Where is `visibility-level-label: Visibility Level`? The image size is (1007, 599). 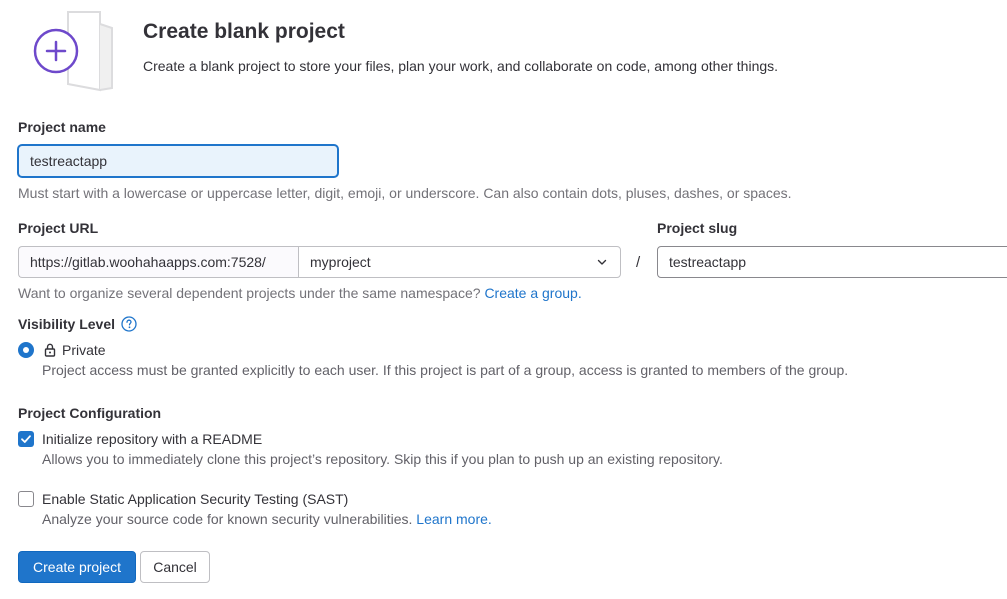
visibility-level-label: Visibility Level is located at coordinates (67, 324).